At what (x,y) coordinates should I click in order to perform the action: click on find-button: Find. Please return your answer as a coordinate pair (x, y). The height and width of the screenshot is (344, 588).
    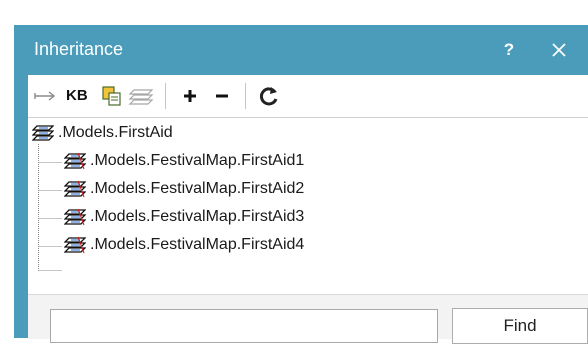
    Looking at the image, I should click on (520, 326).